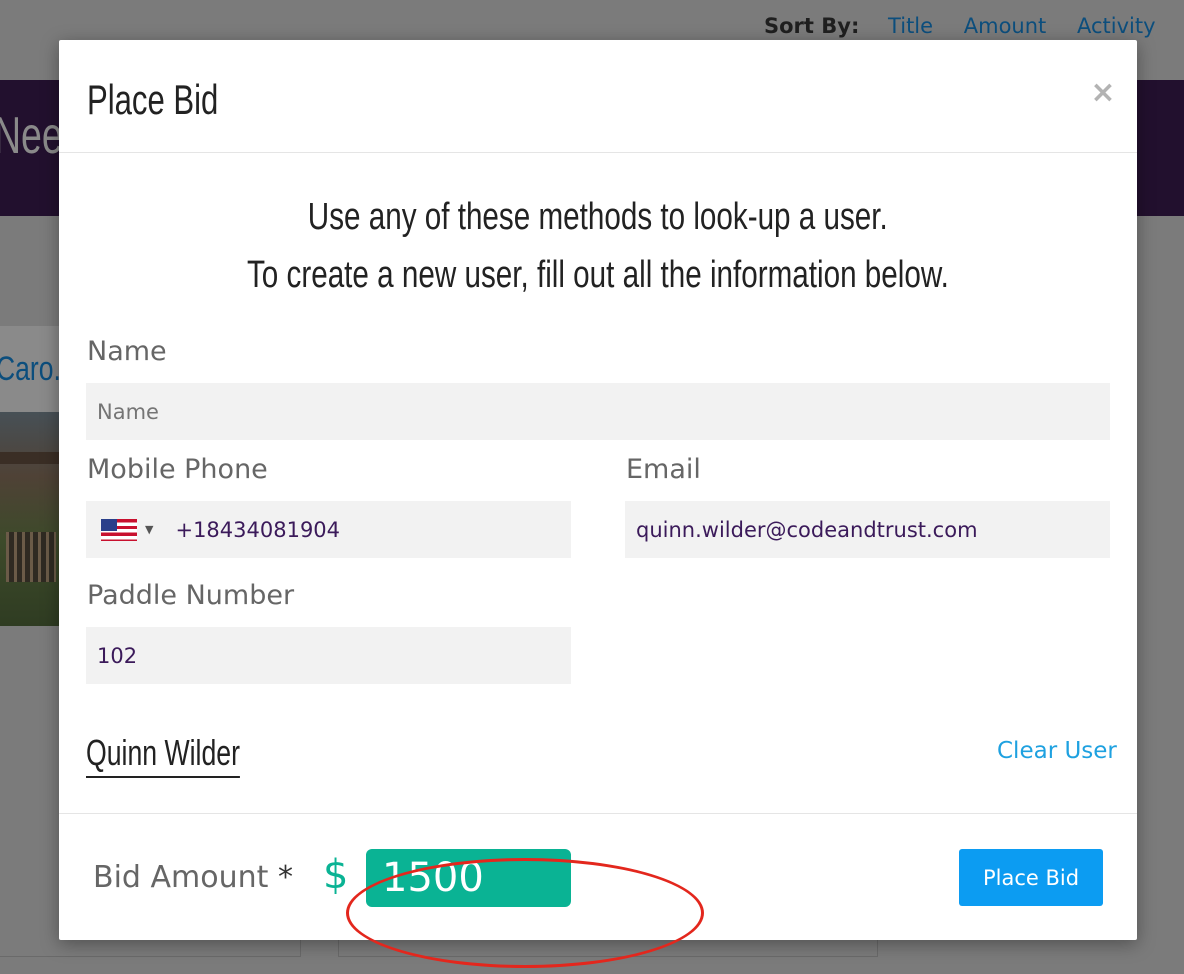 This screenshot has width=1184, height=974. I want to click on bid-amount-label: Bid Amount *, so click(193, 877).